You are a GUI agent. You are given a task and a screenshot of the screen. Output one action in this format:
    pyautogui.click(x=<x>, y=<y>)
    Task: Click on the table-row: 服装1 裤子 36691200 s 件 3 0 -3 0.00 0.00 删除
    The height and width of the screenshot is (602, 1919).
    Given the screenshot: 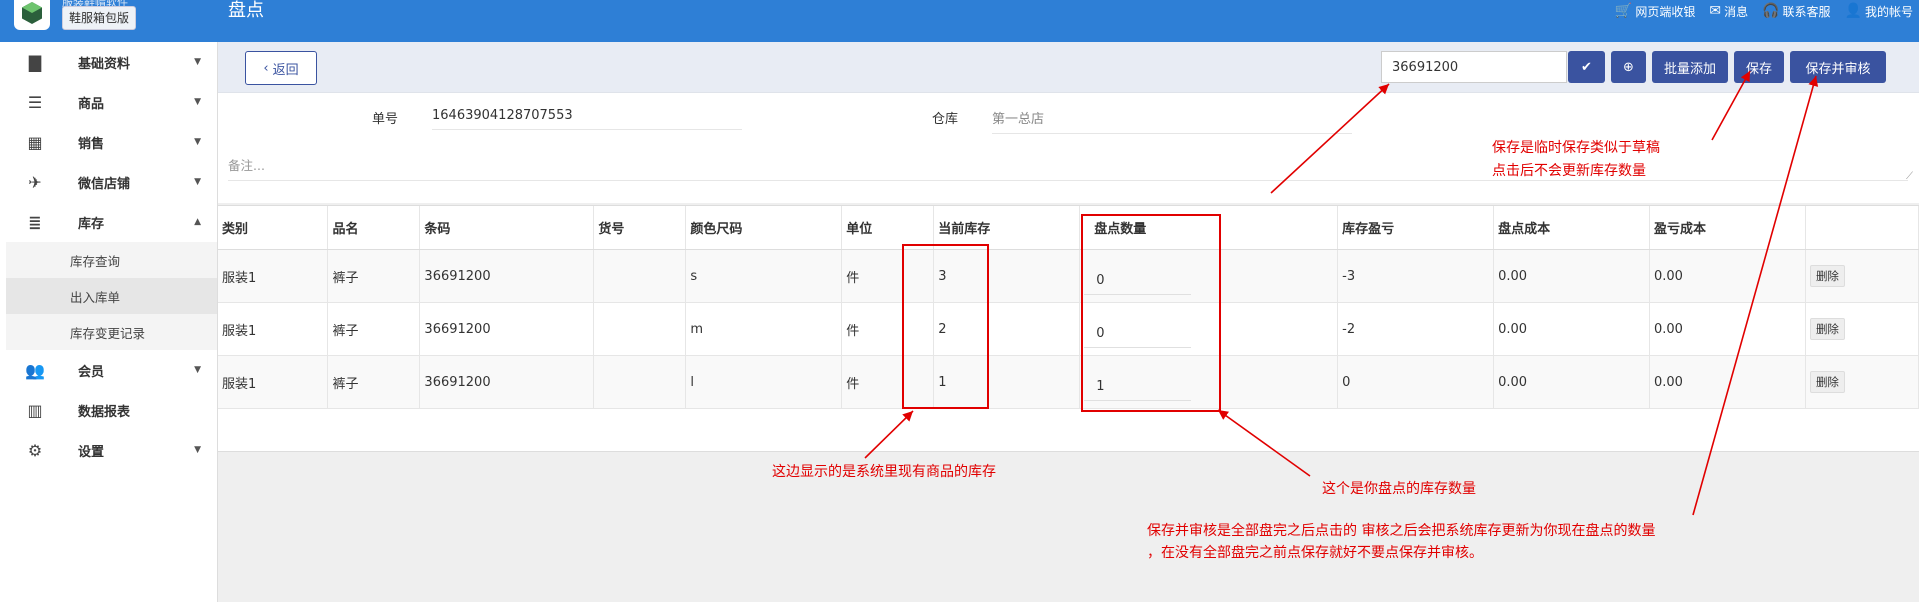 What is the action you would take?
    pyautogui.click(x=1068, y=276)
    